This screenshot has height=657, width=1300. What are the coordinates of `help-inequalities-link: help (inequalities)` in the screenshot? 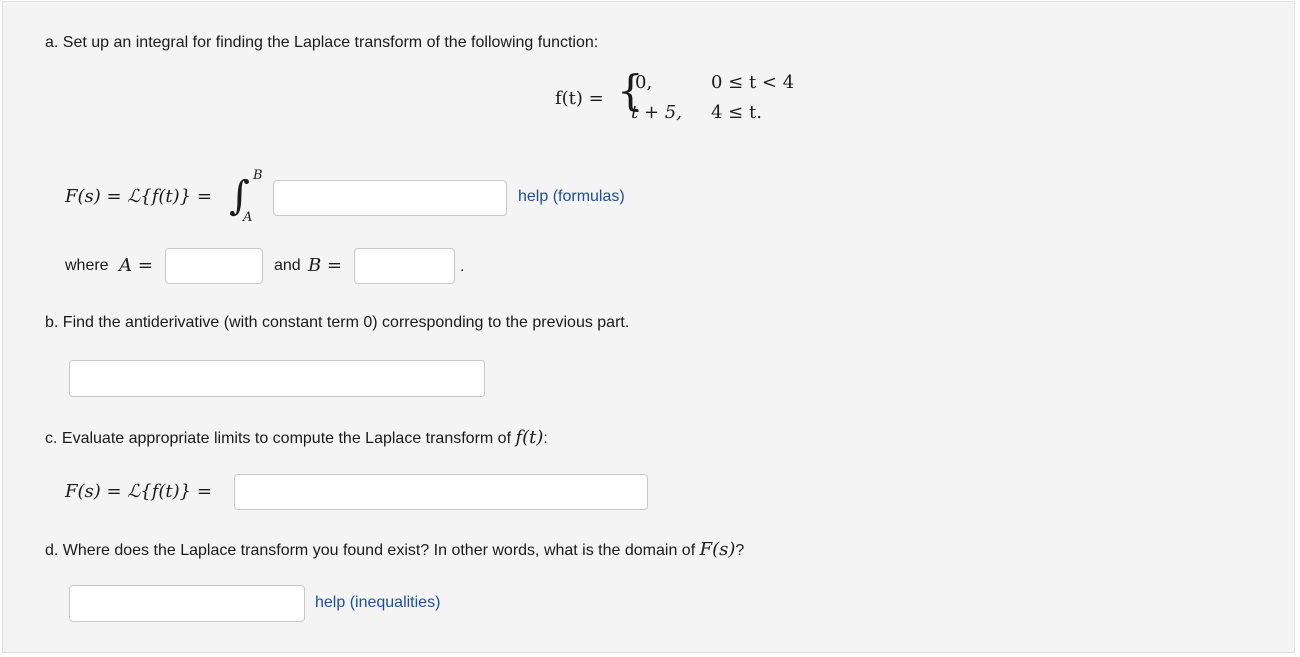 It's located at (377, 603).